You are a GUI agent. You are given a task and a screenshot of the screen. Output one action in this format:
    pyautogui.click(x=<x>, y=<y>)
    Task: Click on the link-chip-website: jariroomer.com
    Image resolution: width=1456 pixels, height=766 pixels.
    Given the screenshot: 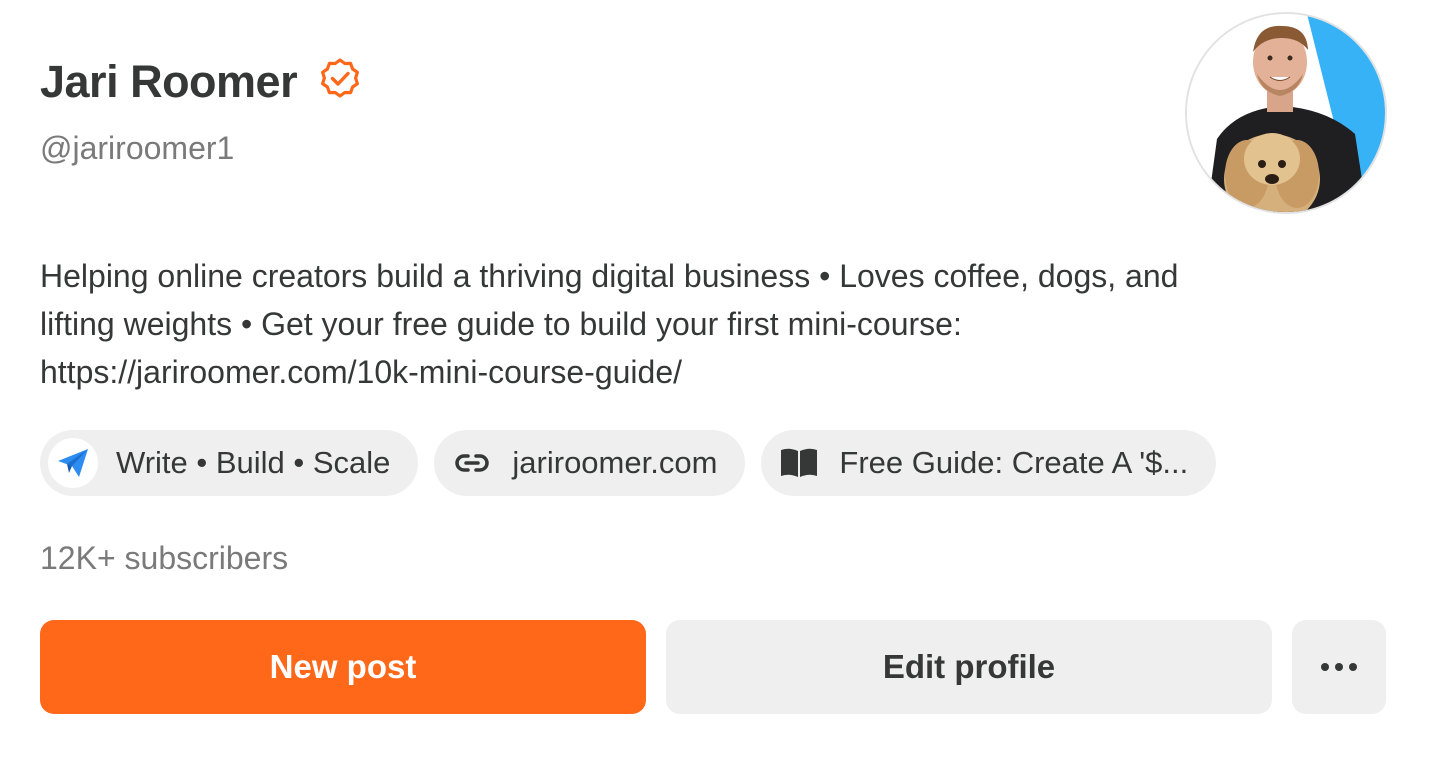 What is the action you would take?
    pyautogui.click(x=590, y=463)
    